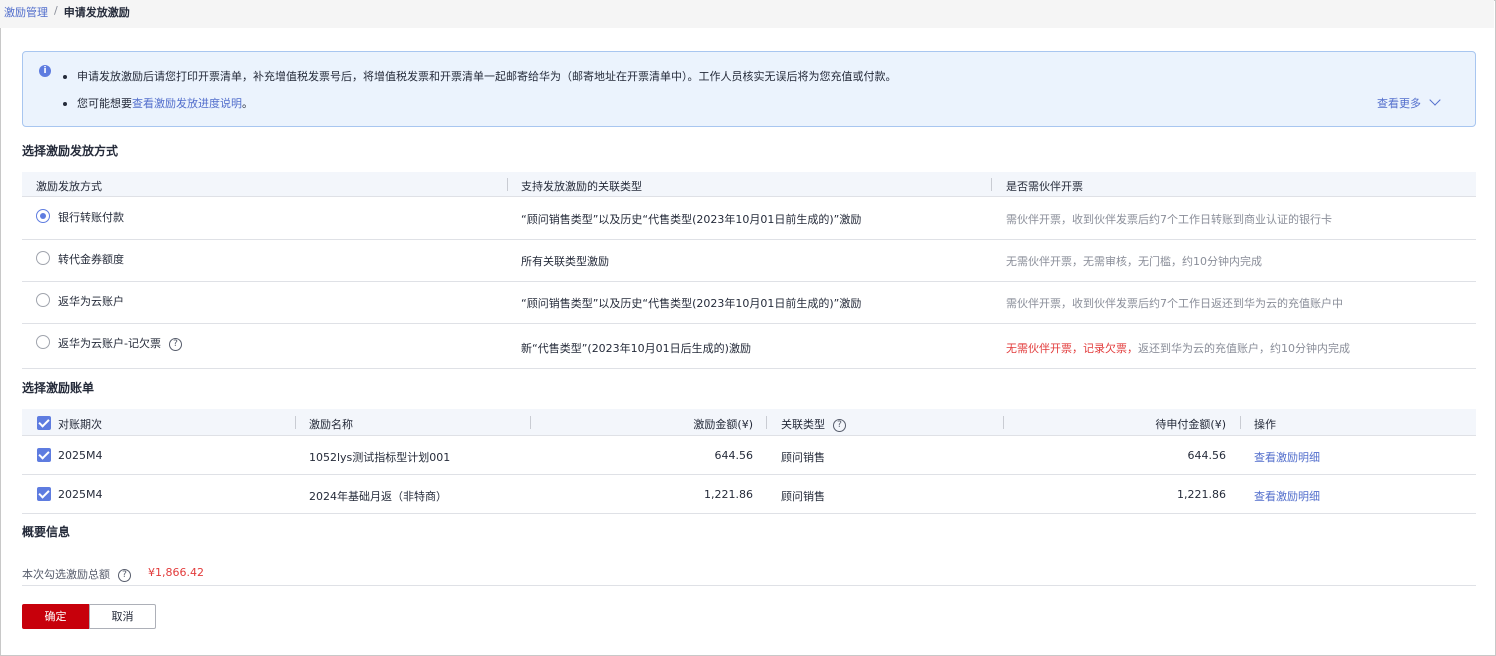 Image resolution: width=1496 pixels, height=656 pixels. What do you see at coordinates (723, 424) in the screenshot?
I see `bill-header-amount: 激励金额(¥)` at bounding box center [723, 424].